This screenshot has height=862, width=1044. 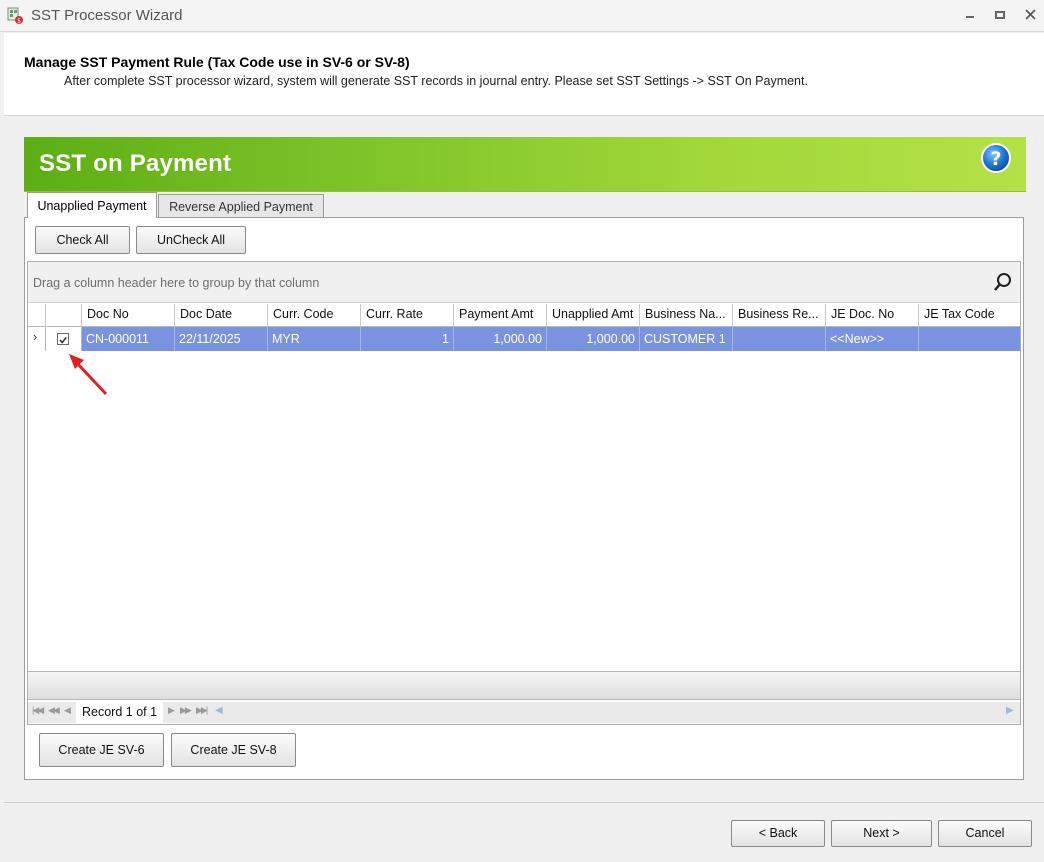 What do you see at coordinates (593, 339) in the screenshot?
I see `cell-unapplied-amt: 1,000.00` at bounding box center [593, 339].